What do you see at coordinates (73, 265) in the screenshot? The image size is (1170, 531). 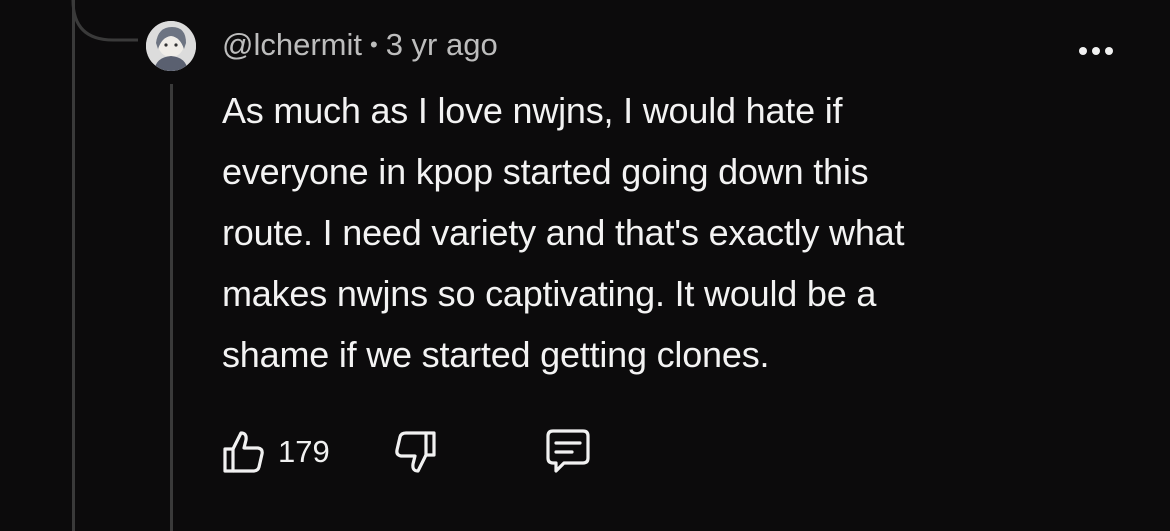 I see `thread-line` at bounding box center [73, 265].